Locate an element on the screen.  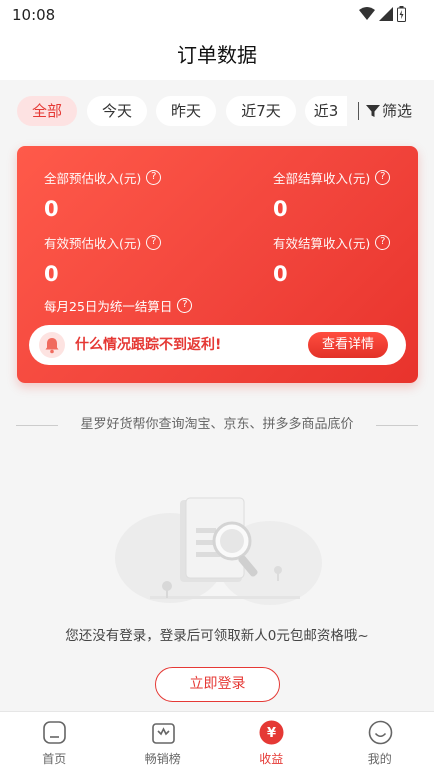
title-bar: 订单数据 is located at coordinates (217, 55).